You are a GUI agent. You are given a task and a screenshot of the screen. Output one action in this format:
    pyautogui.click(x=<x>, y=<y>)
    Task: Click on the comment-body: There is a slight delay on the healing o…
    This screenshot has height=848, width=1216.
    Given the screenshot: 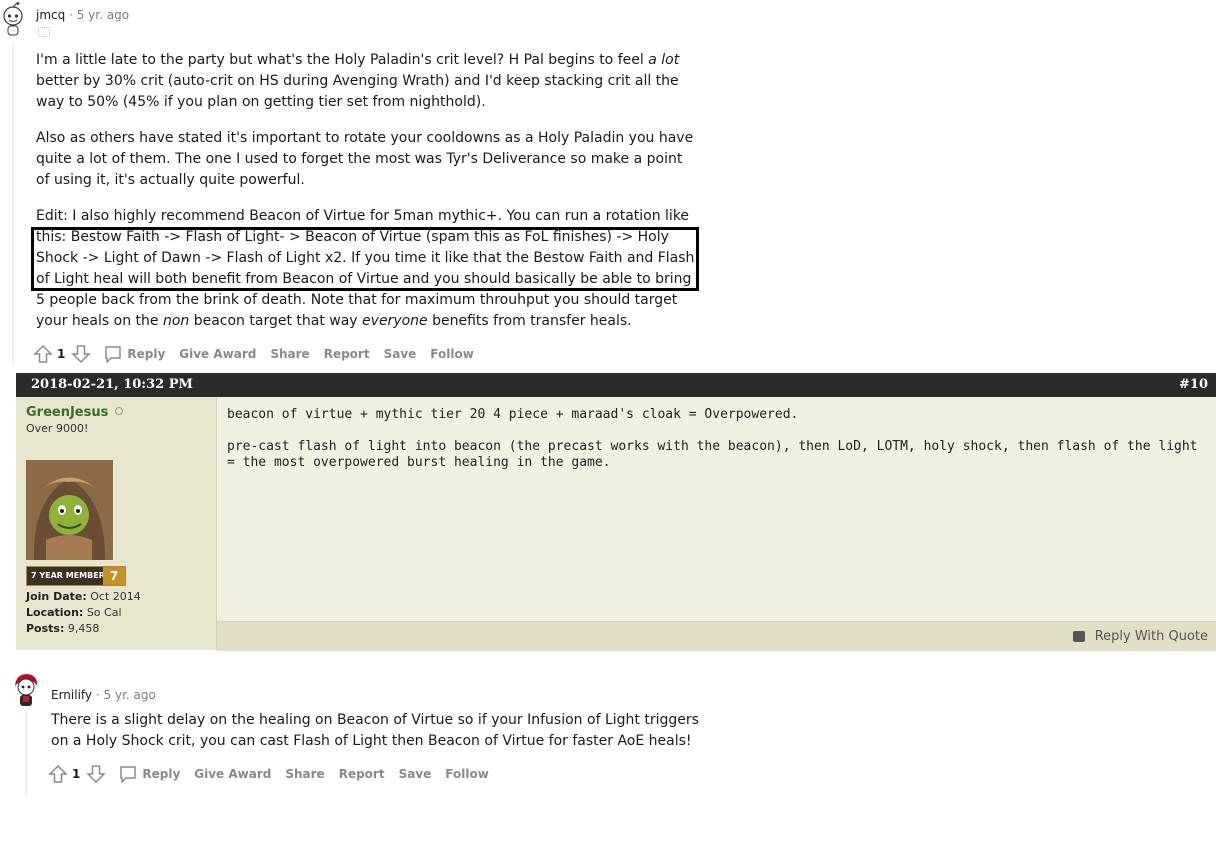 What is the action you would take?
    pyautogui.click(x=375, y=730)
    